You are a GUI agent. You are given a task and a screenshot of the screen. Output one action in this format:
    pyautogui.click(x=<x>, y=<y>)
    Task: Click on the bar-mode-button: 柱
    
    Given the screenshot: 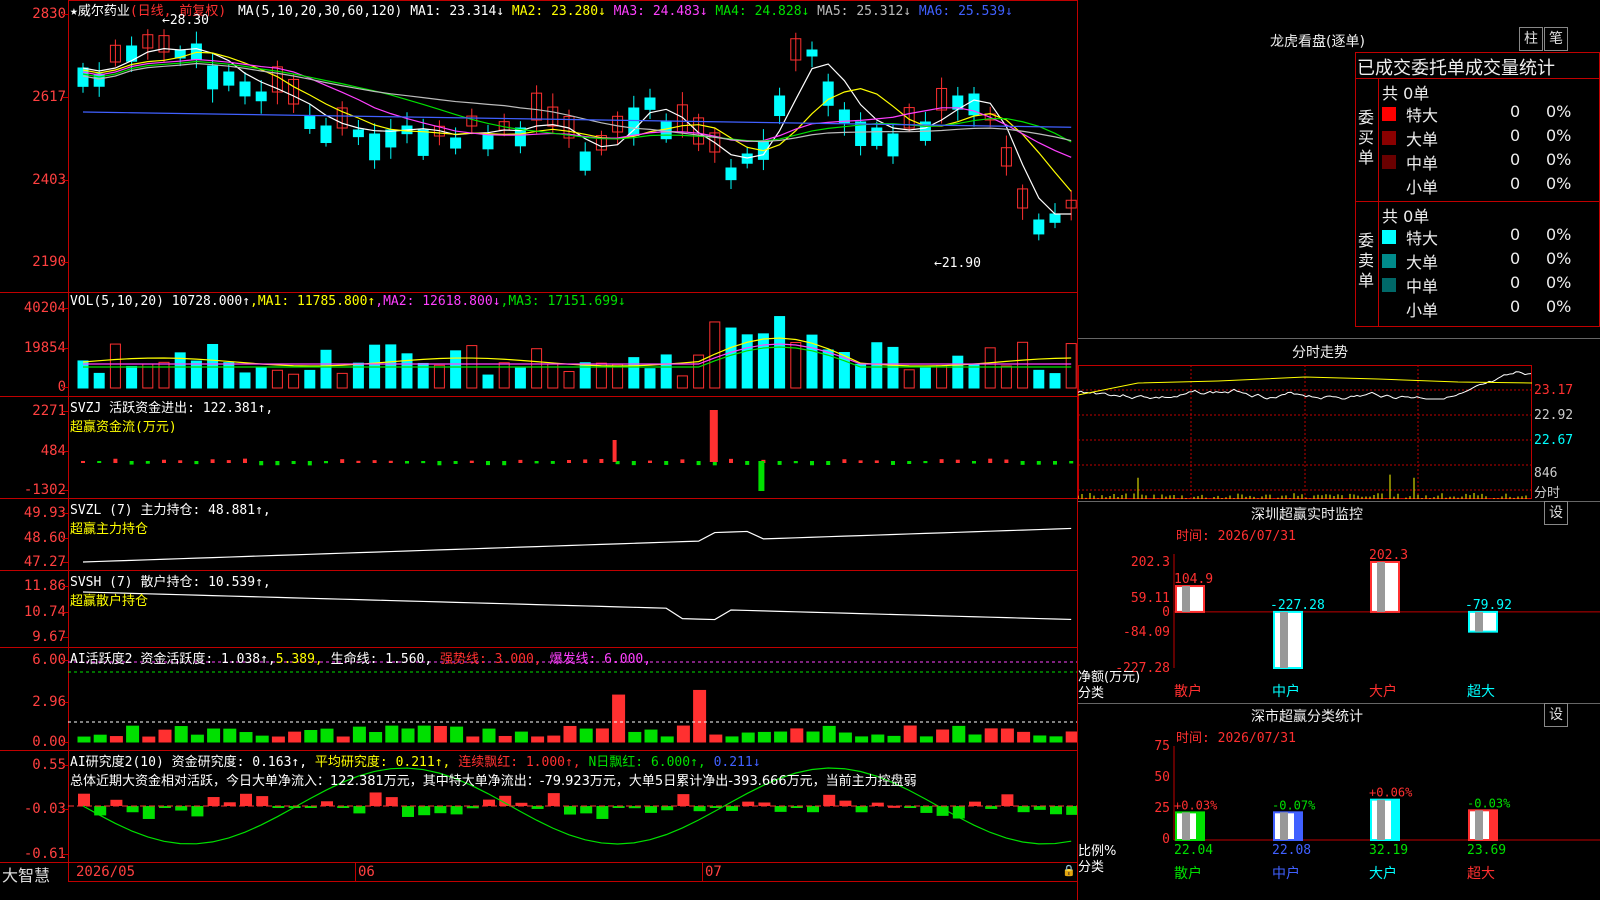 What is the action you would take?
    pyautogui.click(x=1531, y=39)
    